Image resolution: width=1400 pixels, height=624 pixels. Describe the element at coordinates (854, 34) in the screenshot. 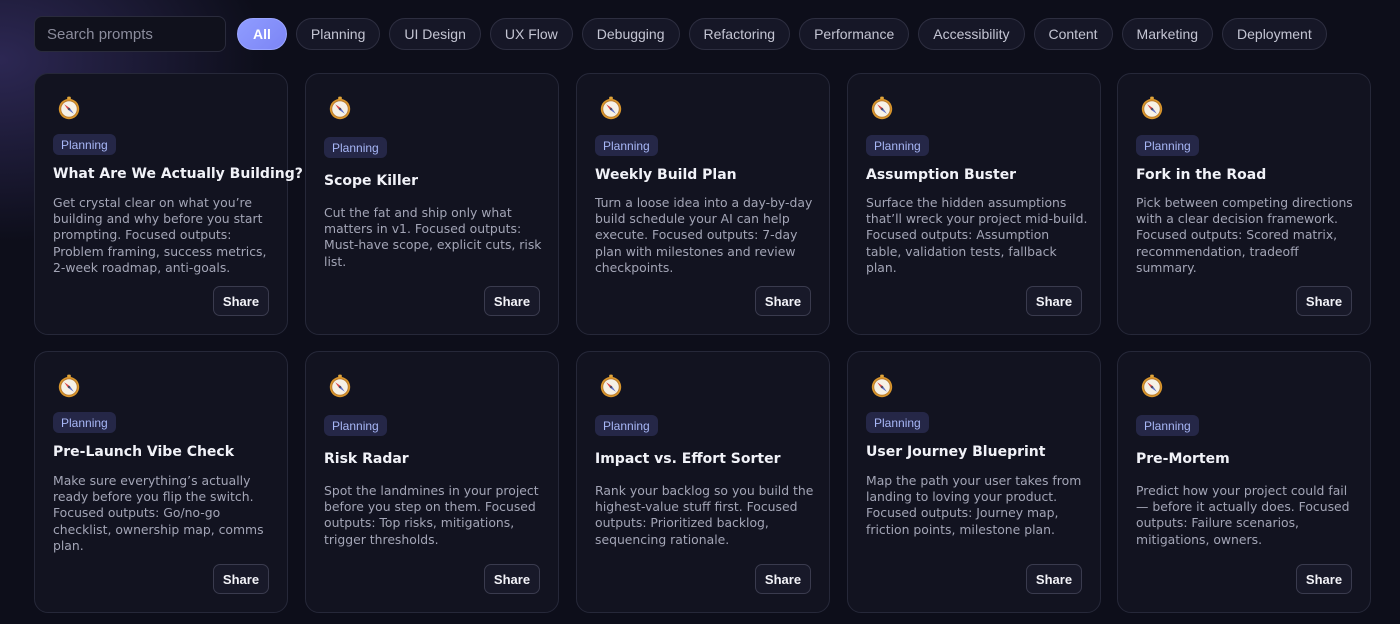

I see `filter-performance: Performance` at that location.